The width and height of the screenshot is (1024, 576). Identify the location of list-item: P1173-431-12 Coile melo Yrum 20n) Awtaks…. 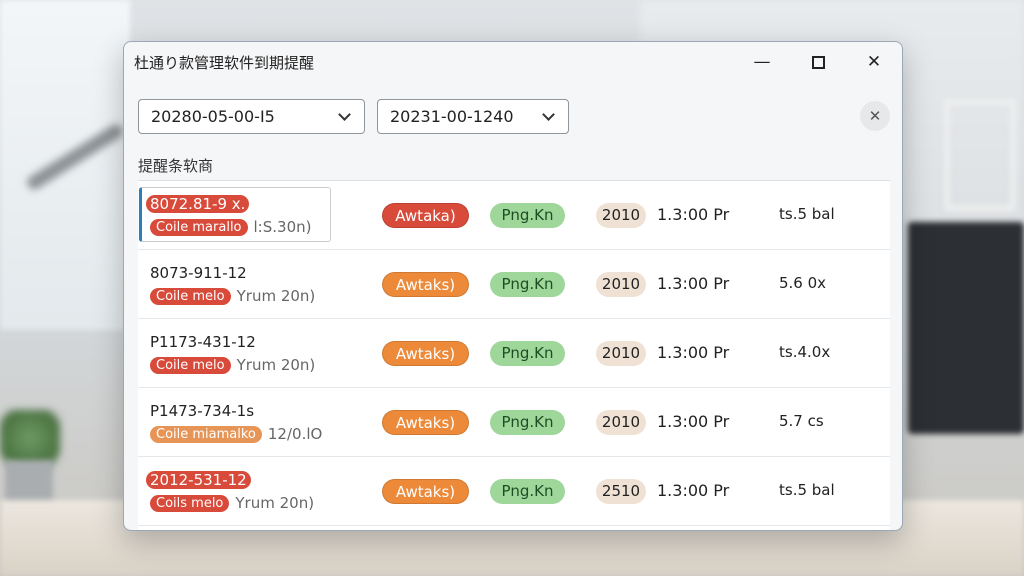
(514, 353).